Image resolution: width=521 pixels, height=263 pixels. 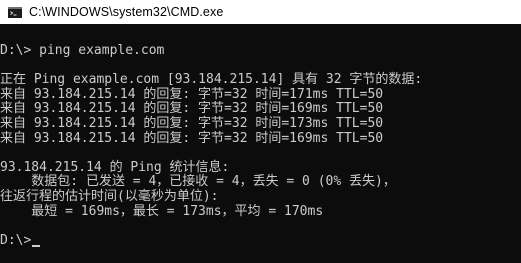 What do you see at coordinates (15, 12) in the screenshot?
I see `cmd-console-icon` at bounding box center [15, 12].